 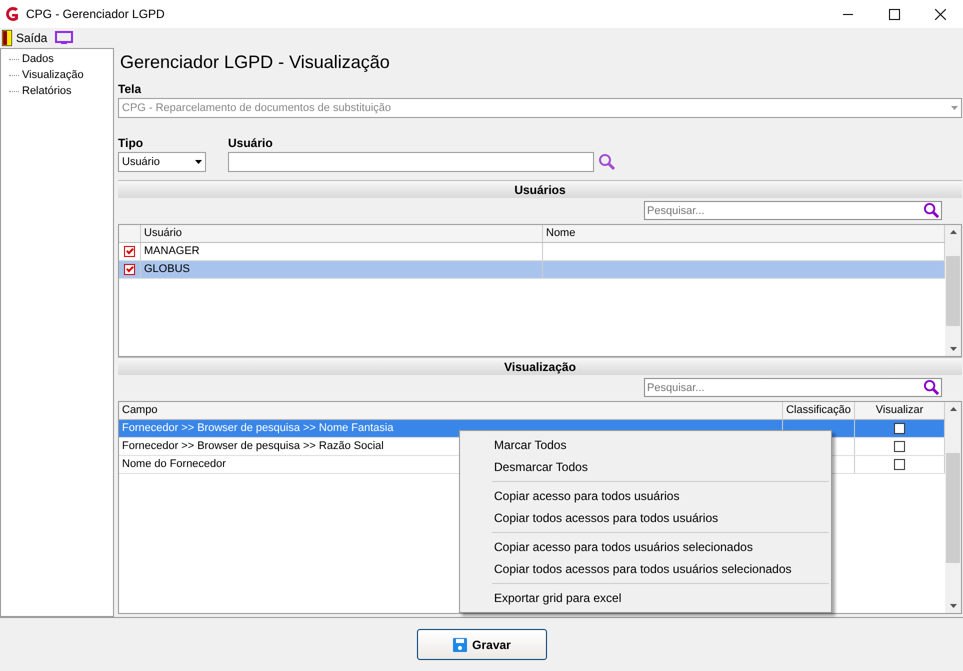 I want to click on exit-button: Saída, so click(x=32, y=38).